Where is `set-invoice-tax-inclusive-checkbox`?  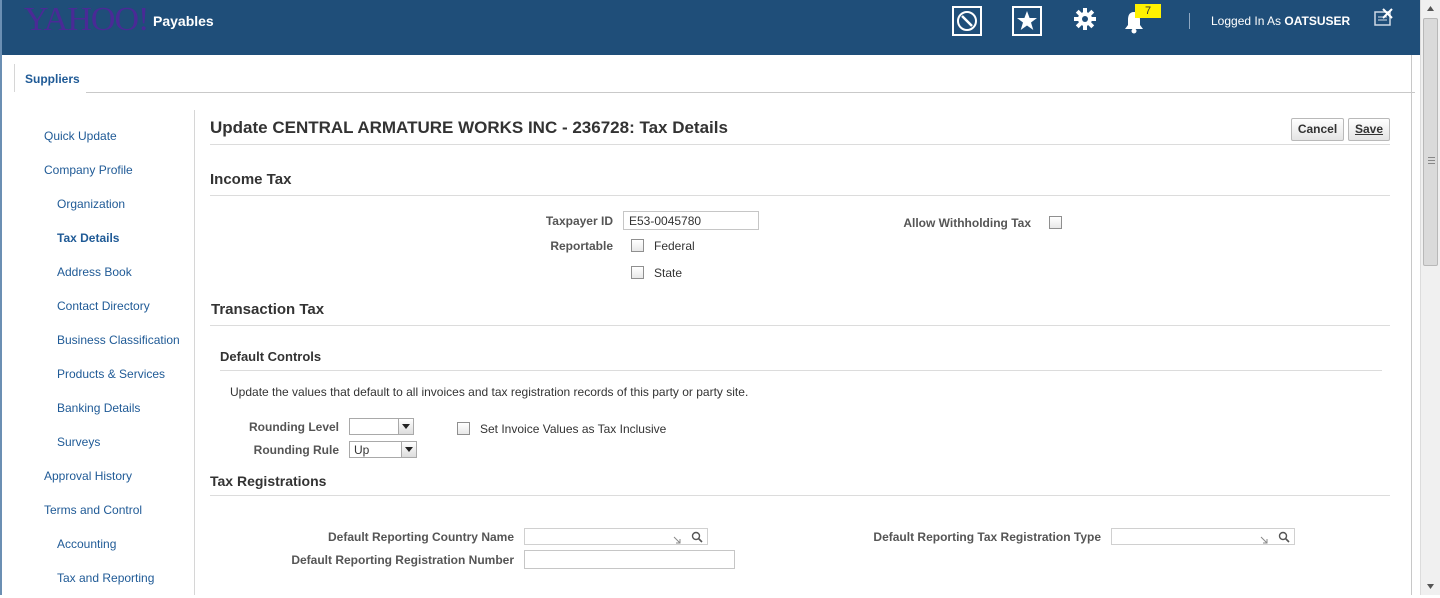 set-invoice-tax-inclusive-checkbox is located at coordinates (463, 428).